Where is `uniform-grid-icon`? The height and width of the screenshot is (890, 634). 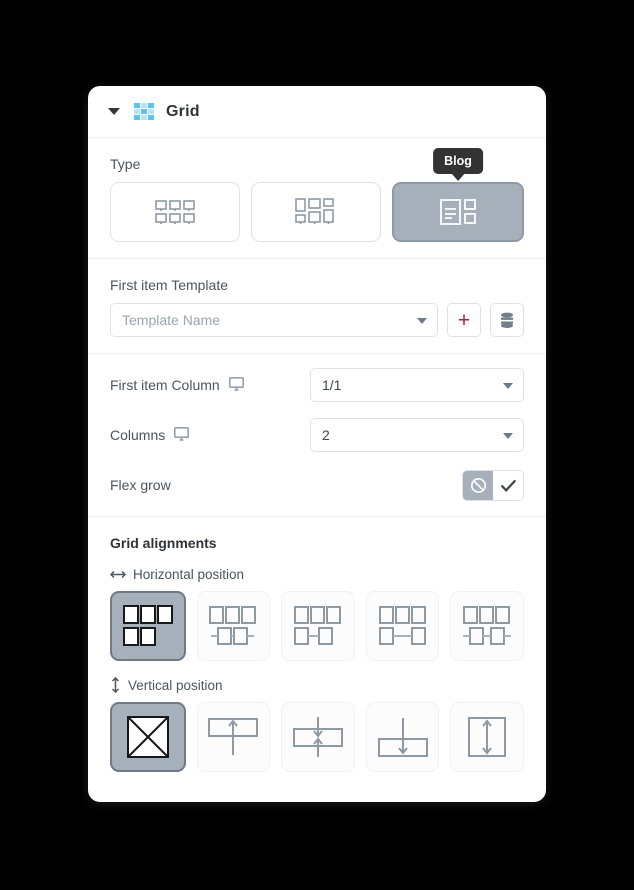
uniform-grid-icon is located at coordinates (175, 212).